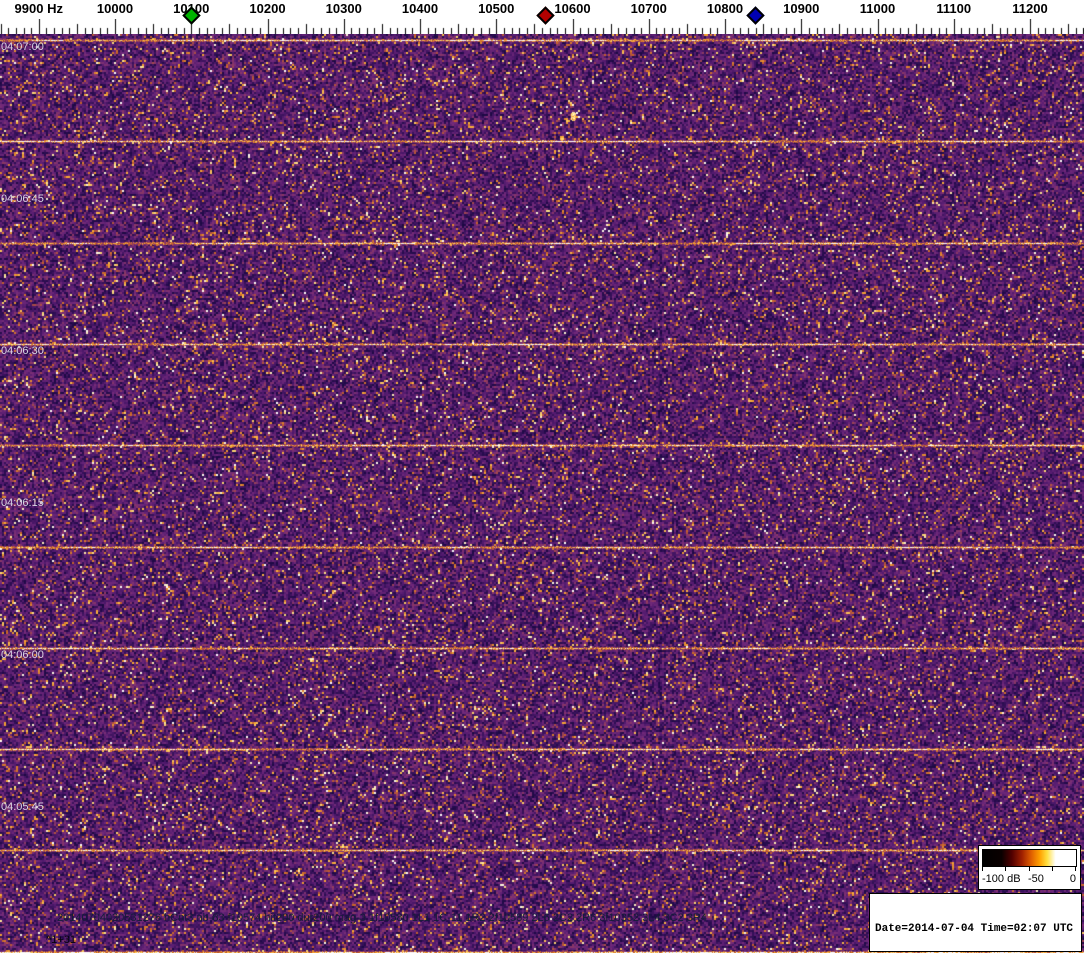 Image resolution: width=1084 pixels, height=953 pixels. Describe the element at coordinates (1029, 858) in the screenshot. I see `color-scale-gradient` at that location.